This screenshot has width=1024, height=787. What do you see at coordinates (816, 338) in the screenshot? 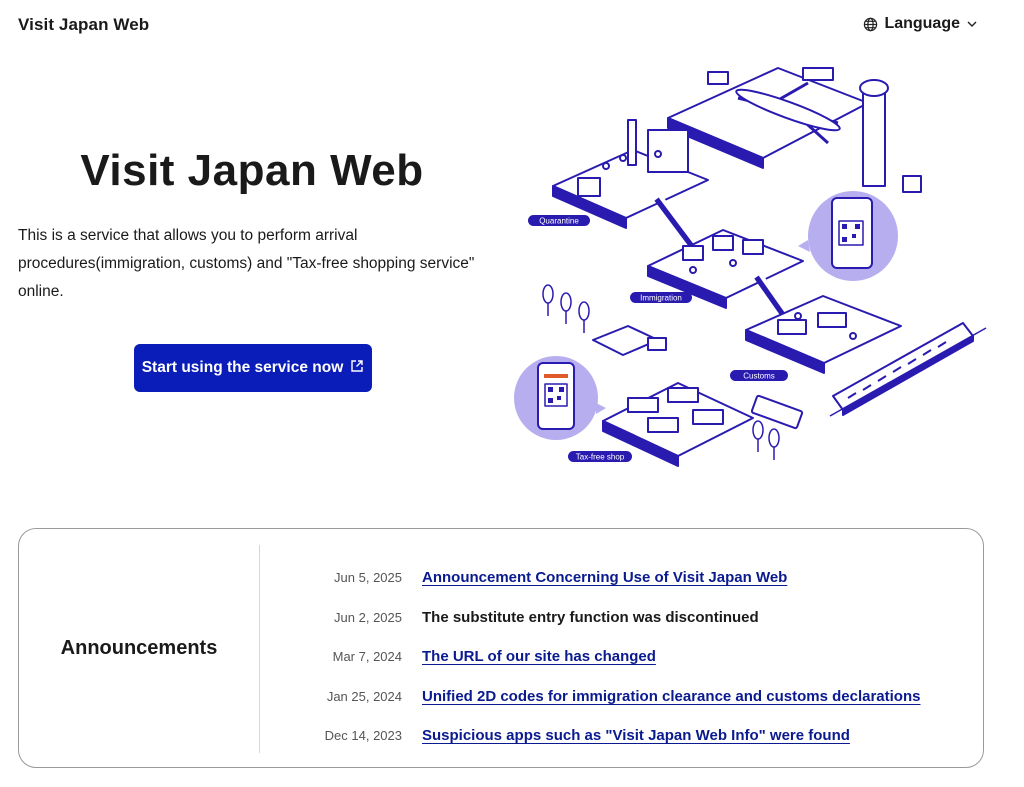
I see `customs-area-graphic: Customs` at bounding box center [816, 338].